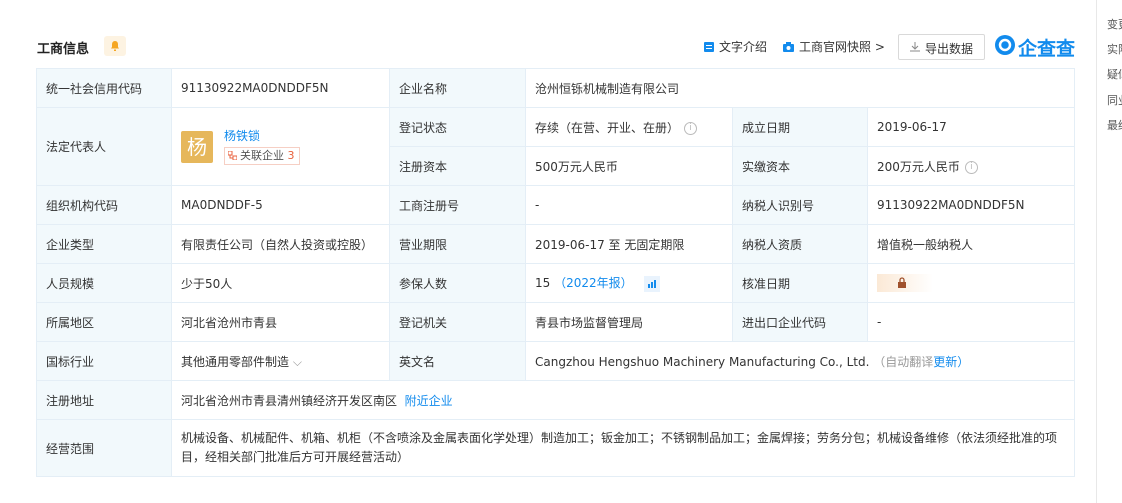  I want to click on taxpayer-qual-label: 纳税人资质, so click(800, 244).